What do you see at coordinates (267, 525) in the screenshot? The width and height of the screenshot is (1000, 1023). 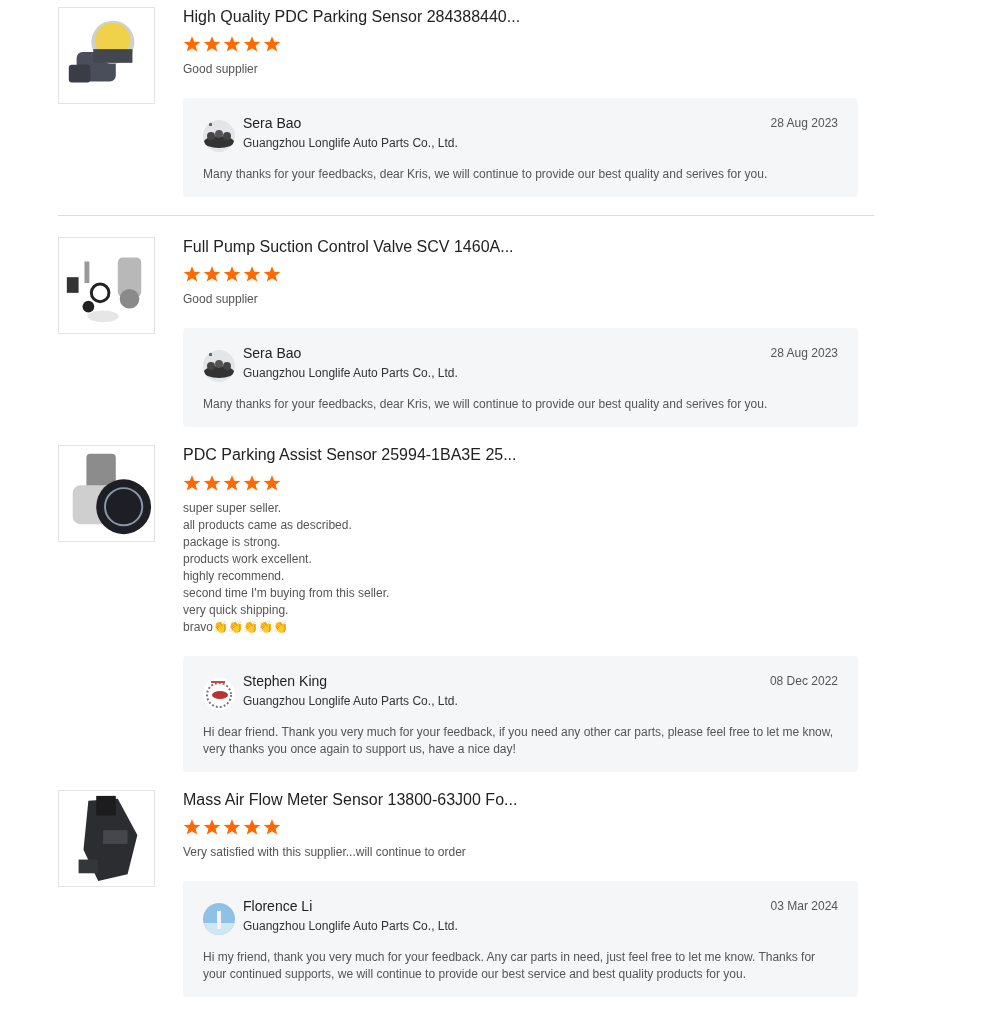 I see `review-text: all products came as described.` at bounding box center [267, 525].